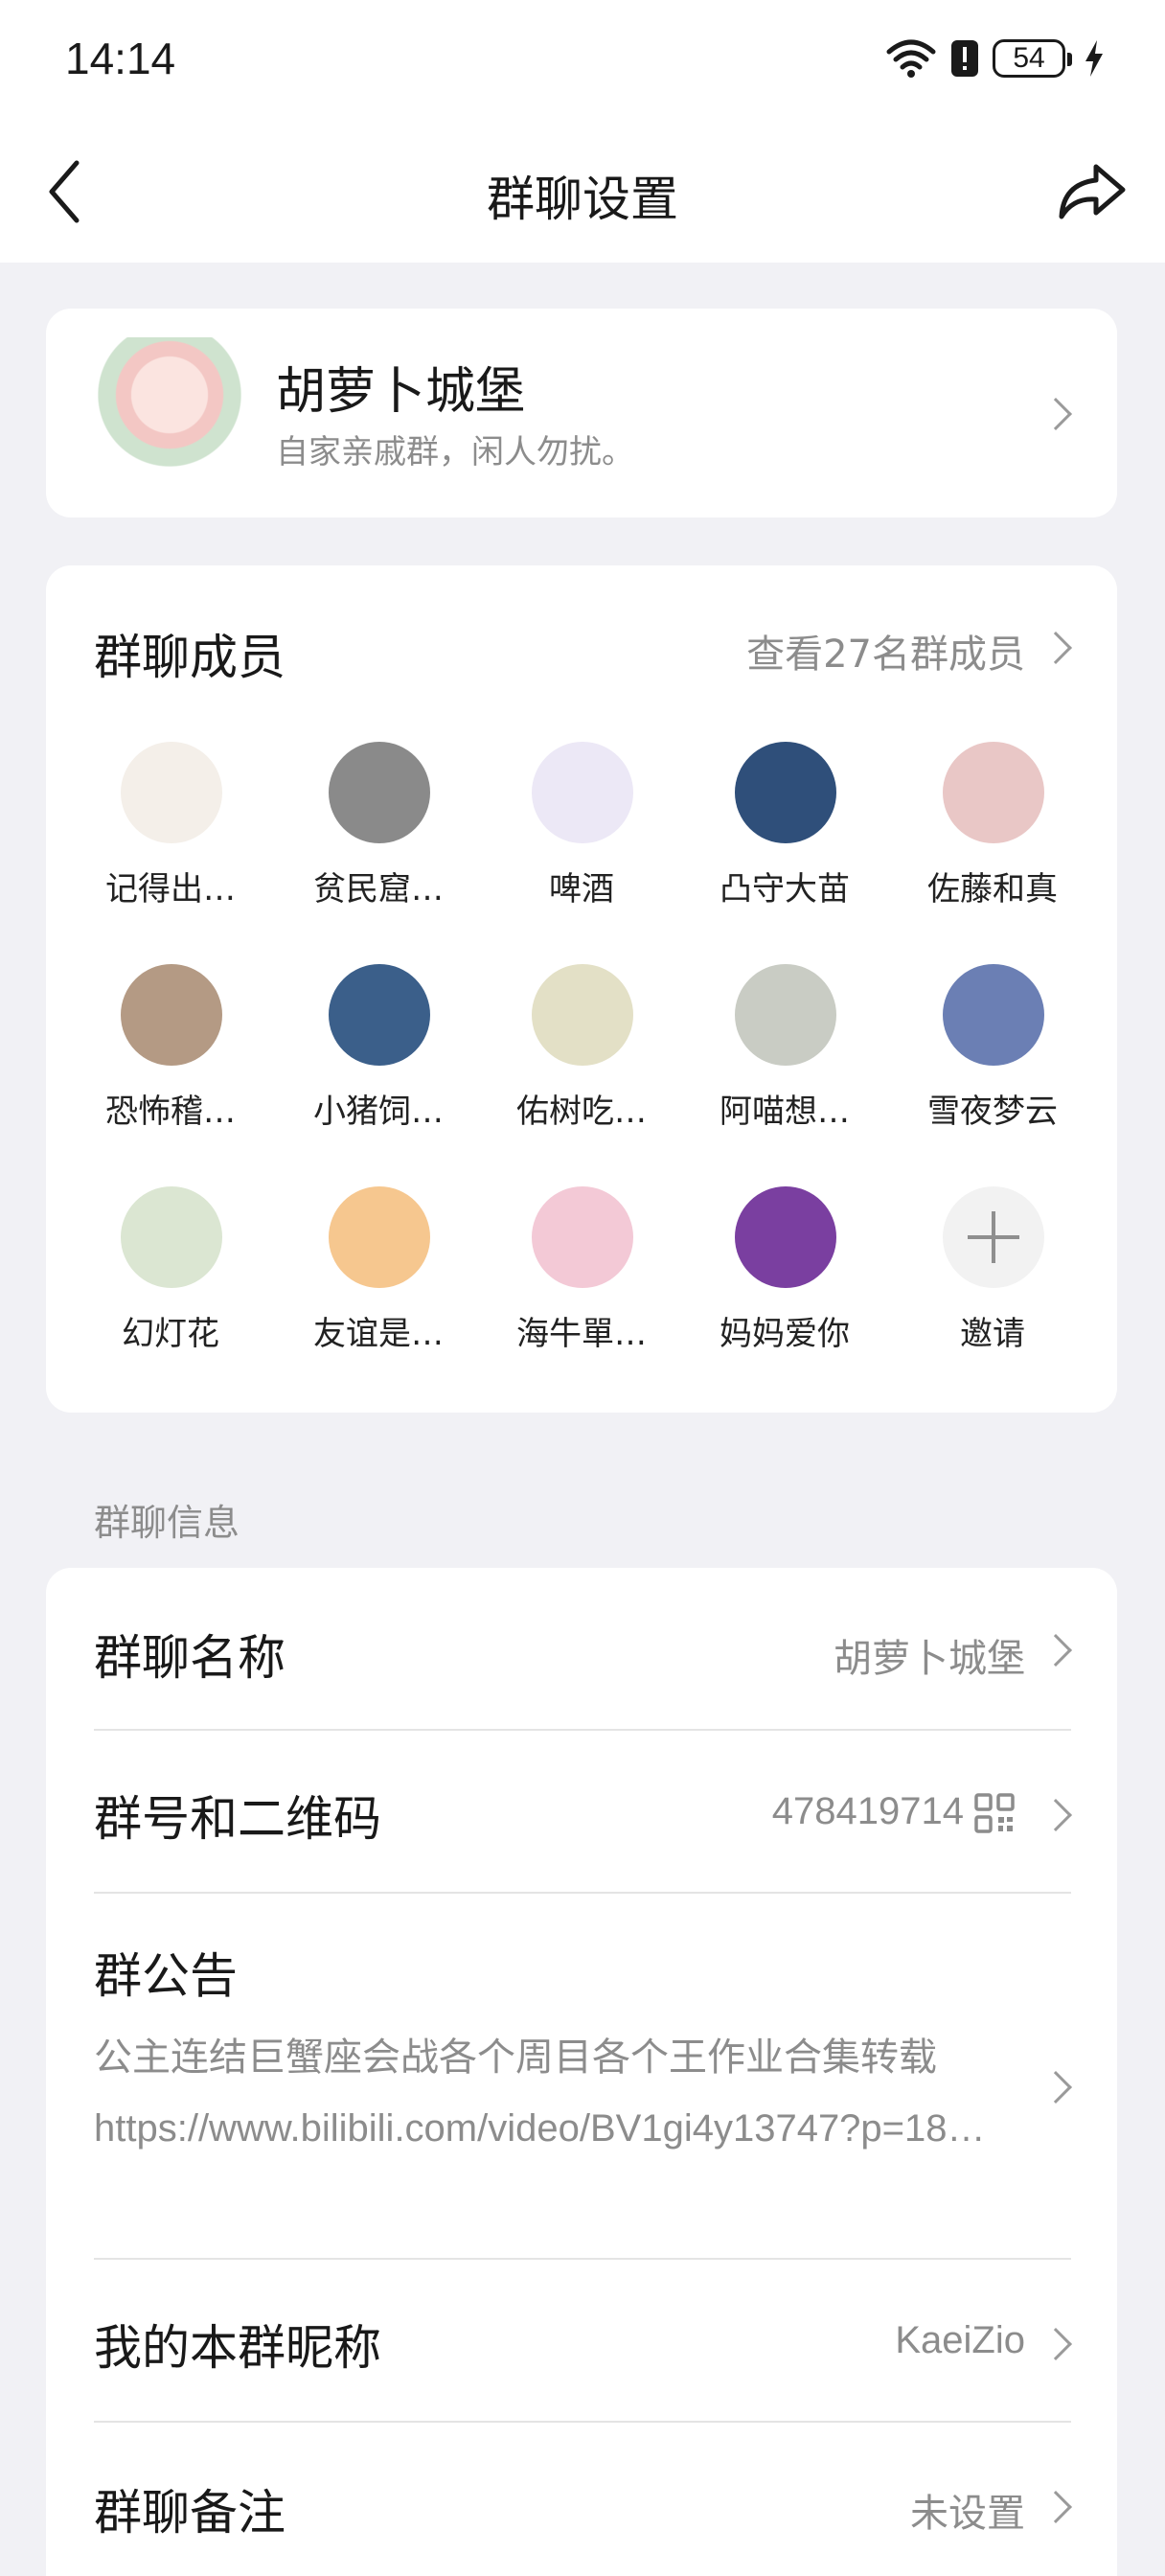 This screenshot has width=1165, height=2576. What do you see at coordinates (911, 58) in the screenshot?
I see `wifi-icon` at bounding box center [911, 58].